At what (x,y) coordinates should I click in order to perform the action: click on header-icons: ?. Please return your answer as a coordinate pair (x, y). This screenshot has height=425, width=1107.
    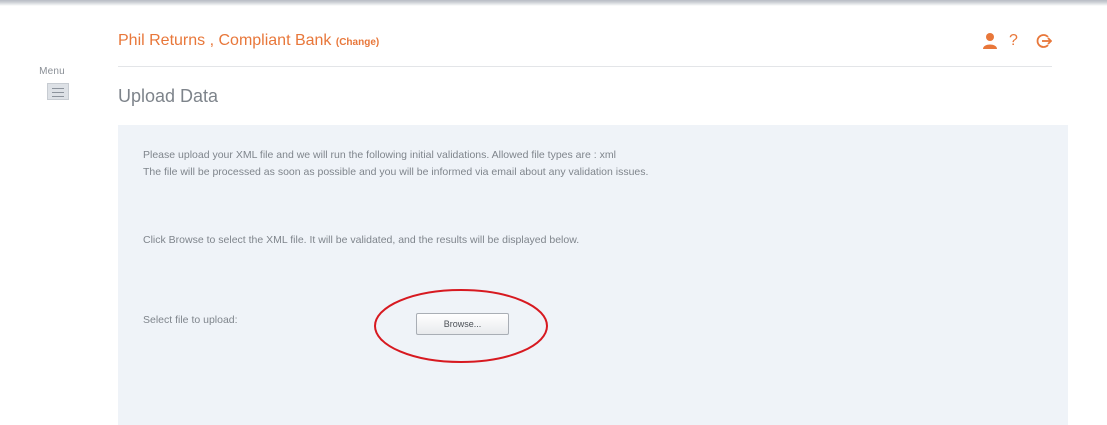
    Looking at the image, I should click on (1017, 41).